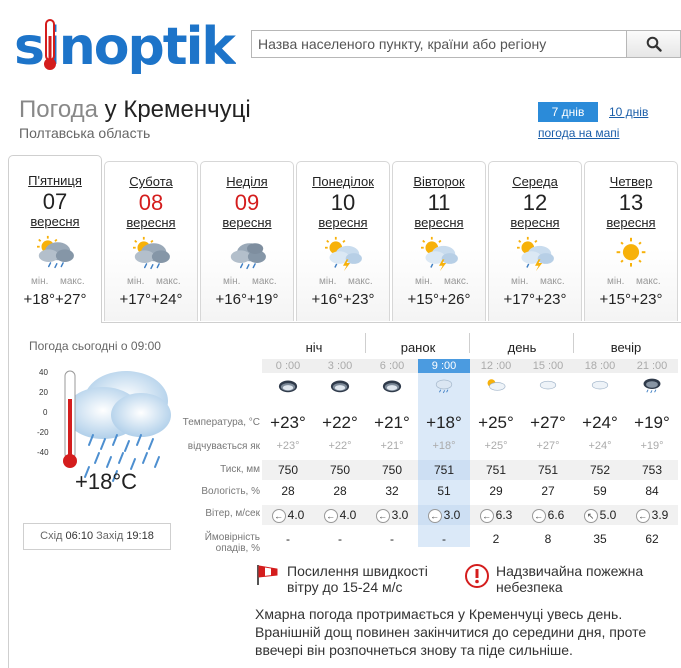  What do you see at coordinates (110, 536) in the screenshot?
I see `sunset-label: Захід` at bounding box center [110, 536].